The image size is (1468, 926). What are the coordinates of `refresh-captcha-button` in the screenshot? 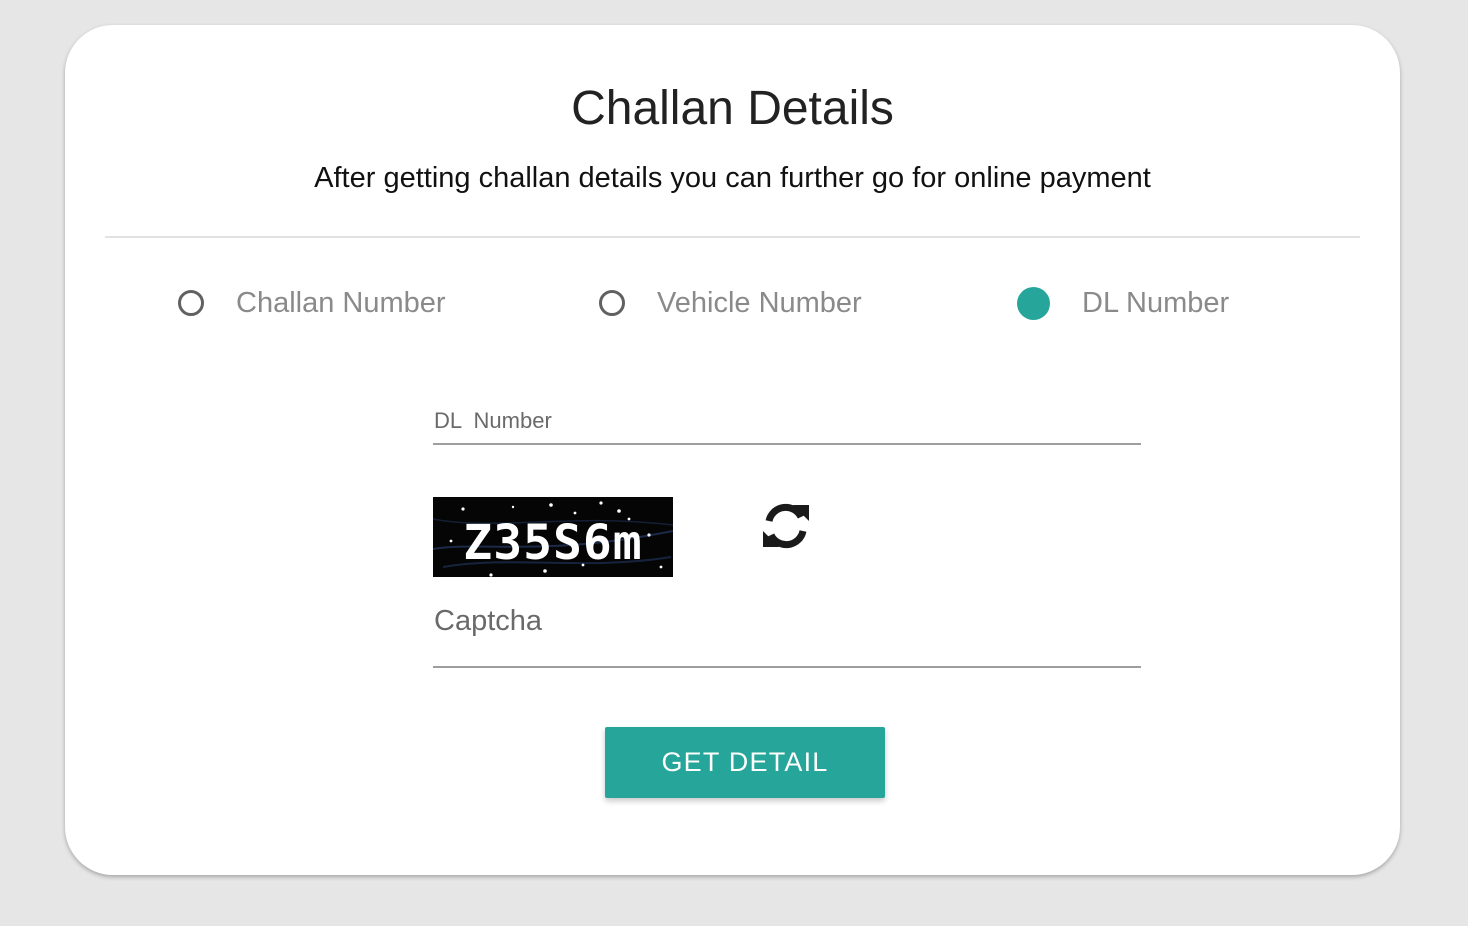 It's located at (786, 526).